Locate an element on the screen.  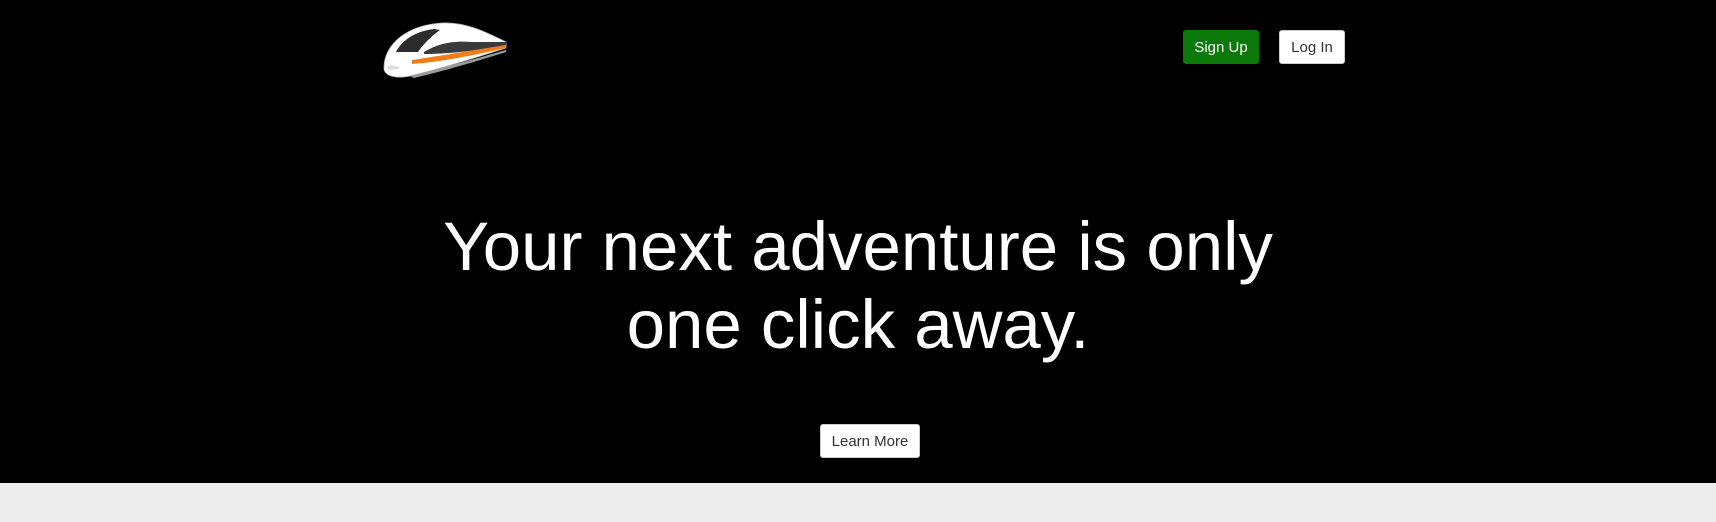
log-in-button: Log In is located at coordinates (1312, 47).